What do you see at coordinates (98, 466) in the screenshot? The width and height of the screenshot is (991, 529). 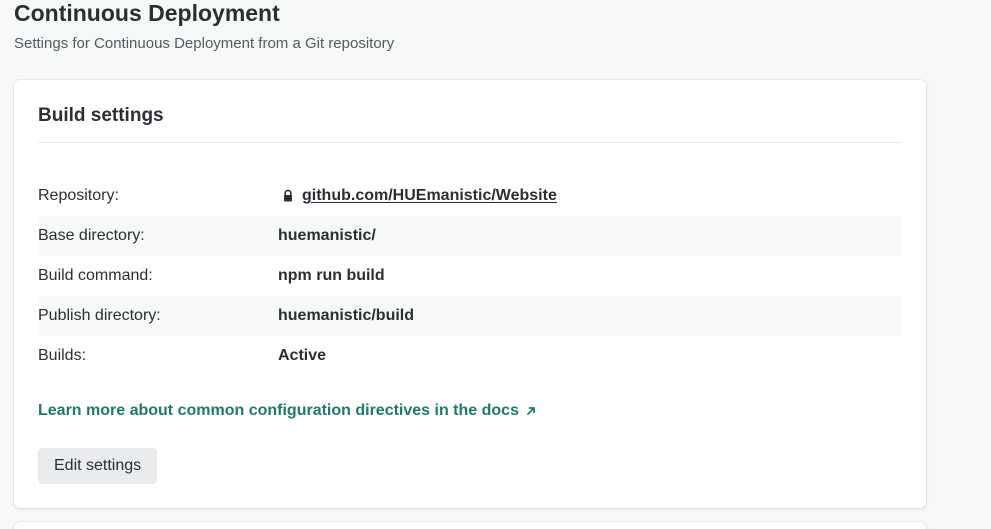 I see `edit-settings-button: Edit settings` at bounding box center [98, 466].